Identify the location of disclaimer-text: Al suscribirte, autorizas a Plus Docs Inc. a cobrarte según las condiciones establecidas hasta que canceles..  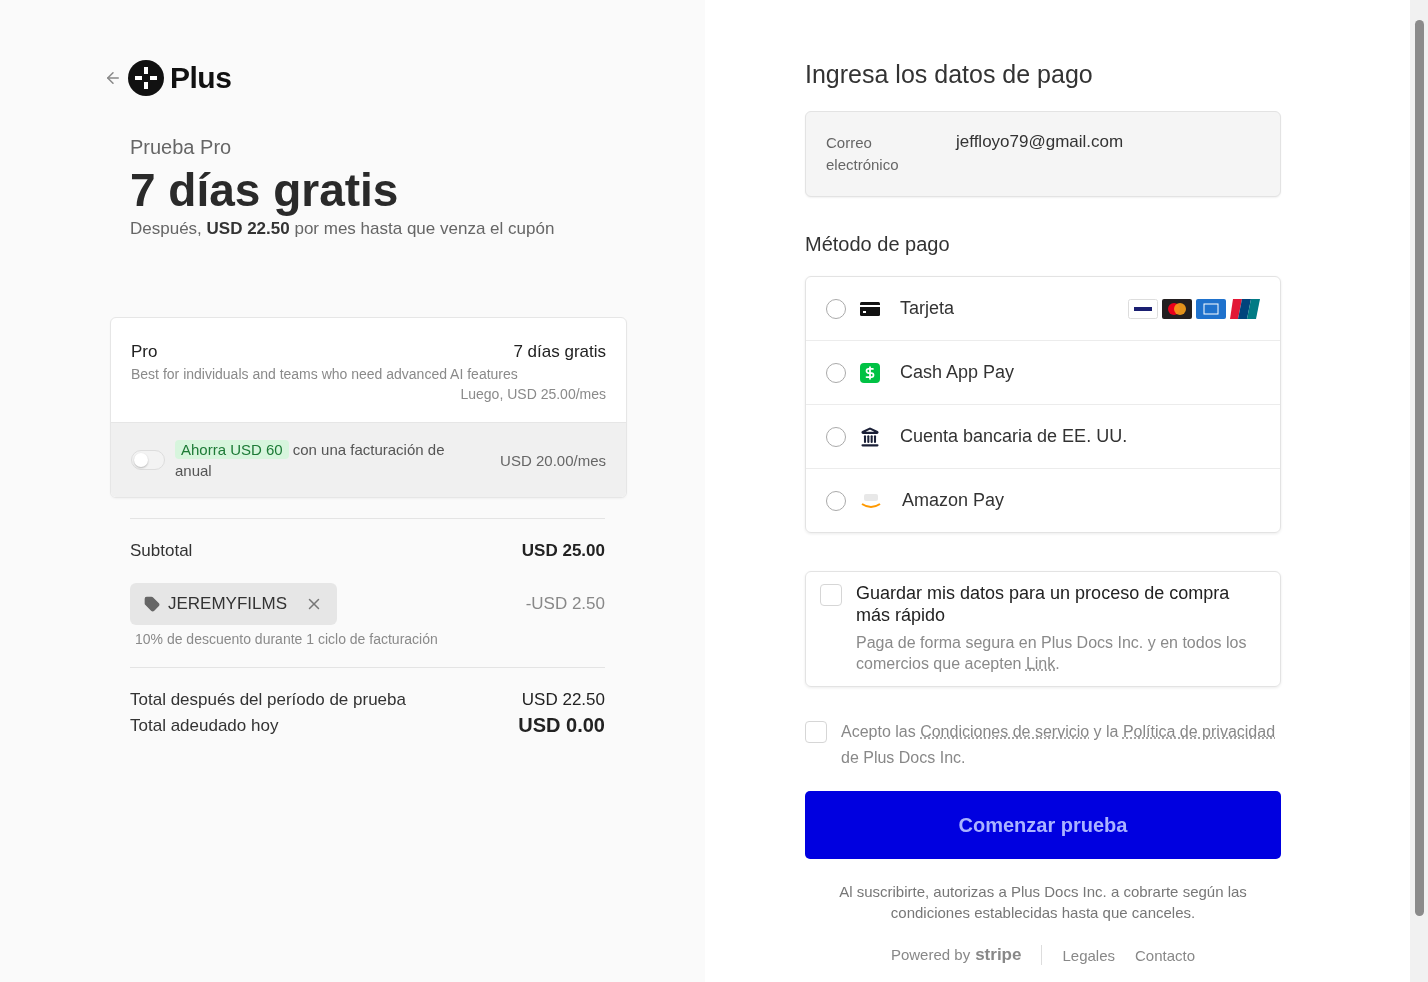
(1043, 902).